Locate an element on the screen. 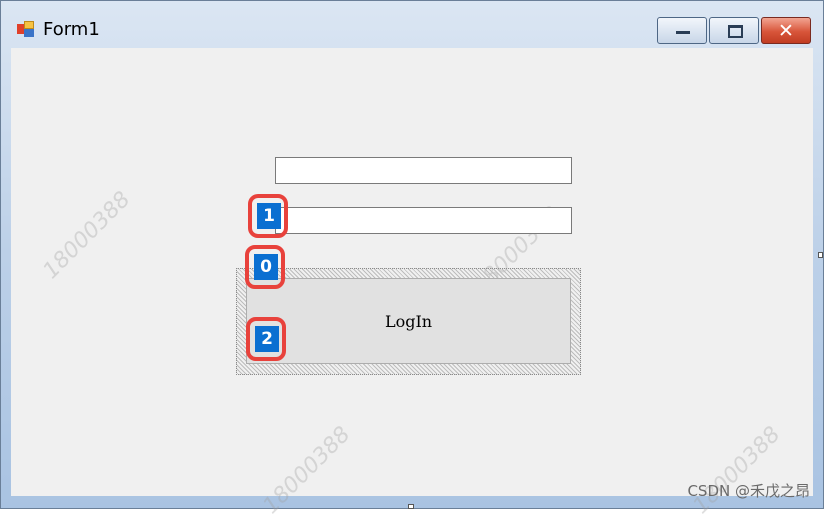 This screenshot has height=519, width=824. annotation-number: 2 is located at coordinates (267, 339).